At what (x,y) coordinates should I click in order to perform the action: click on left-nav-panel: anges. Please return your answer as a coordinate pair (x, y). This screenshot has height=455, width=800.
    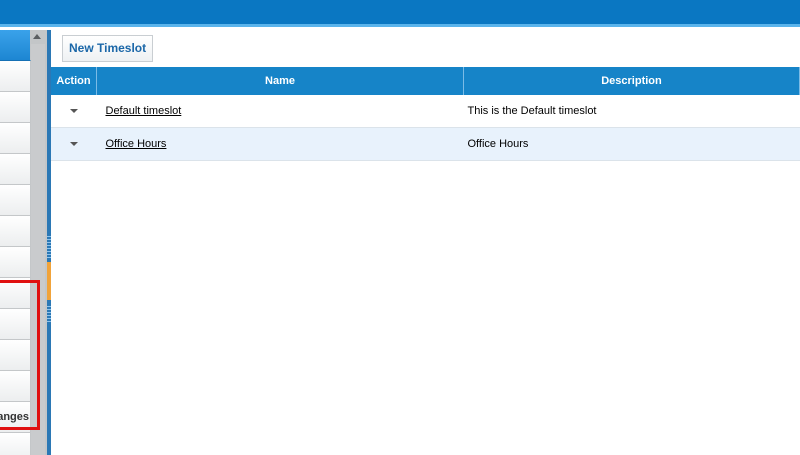
    Looking at the image, I should click on (23, 242).